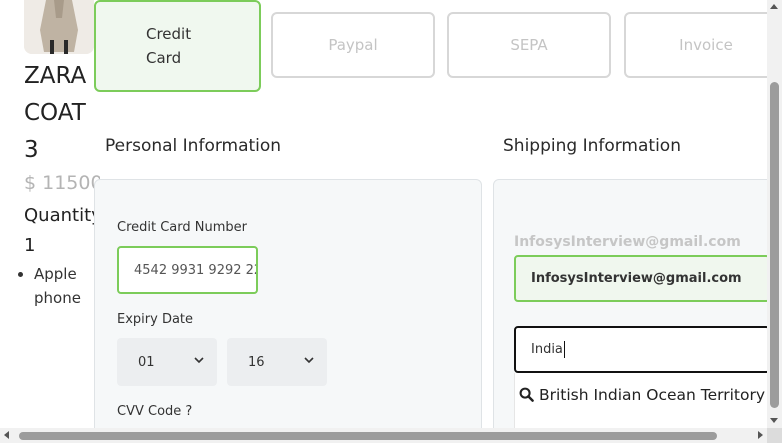 The height and width of the screenshot is (443, 782). Describe the element at coordinates (256, 362) in the screenshot. I see `expiry-year-value: 16` at that location.